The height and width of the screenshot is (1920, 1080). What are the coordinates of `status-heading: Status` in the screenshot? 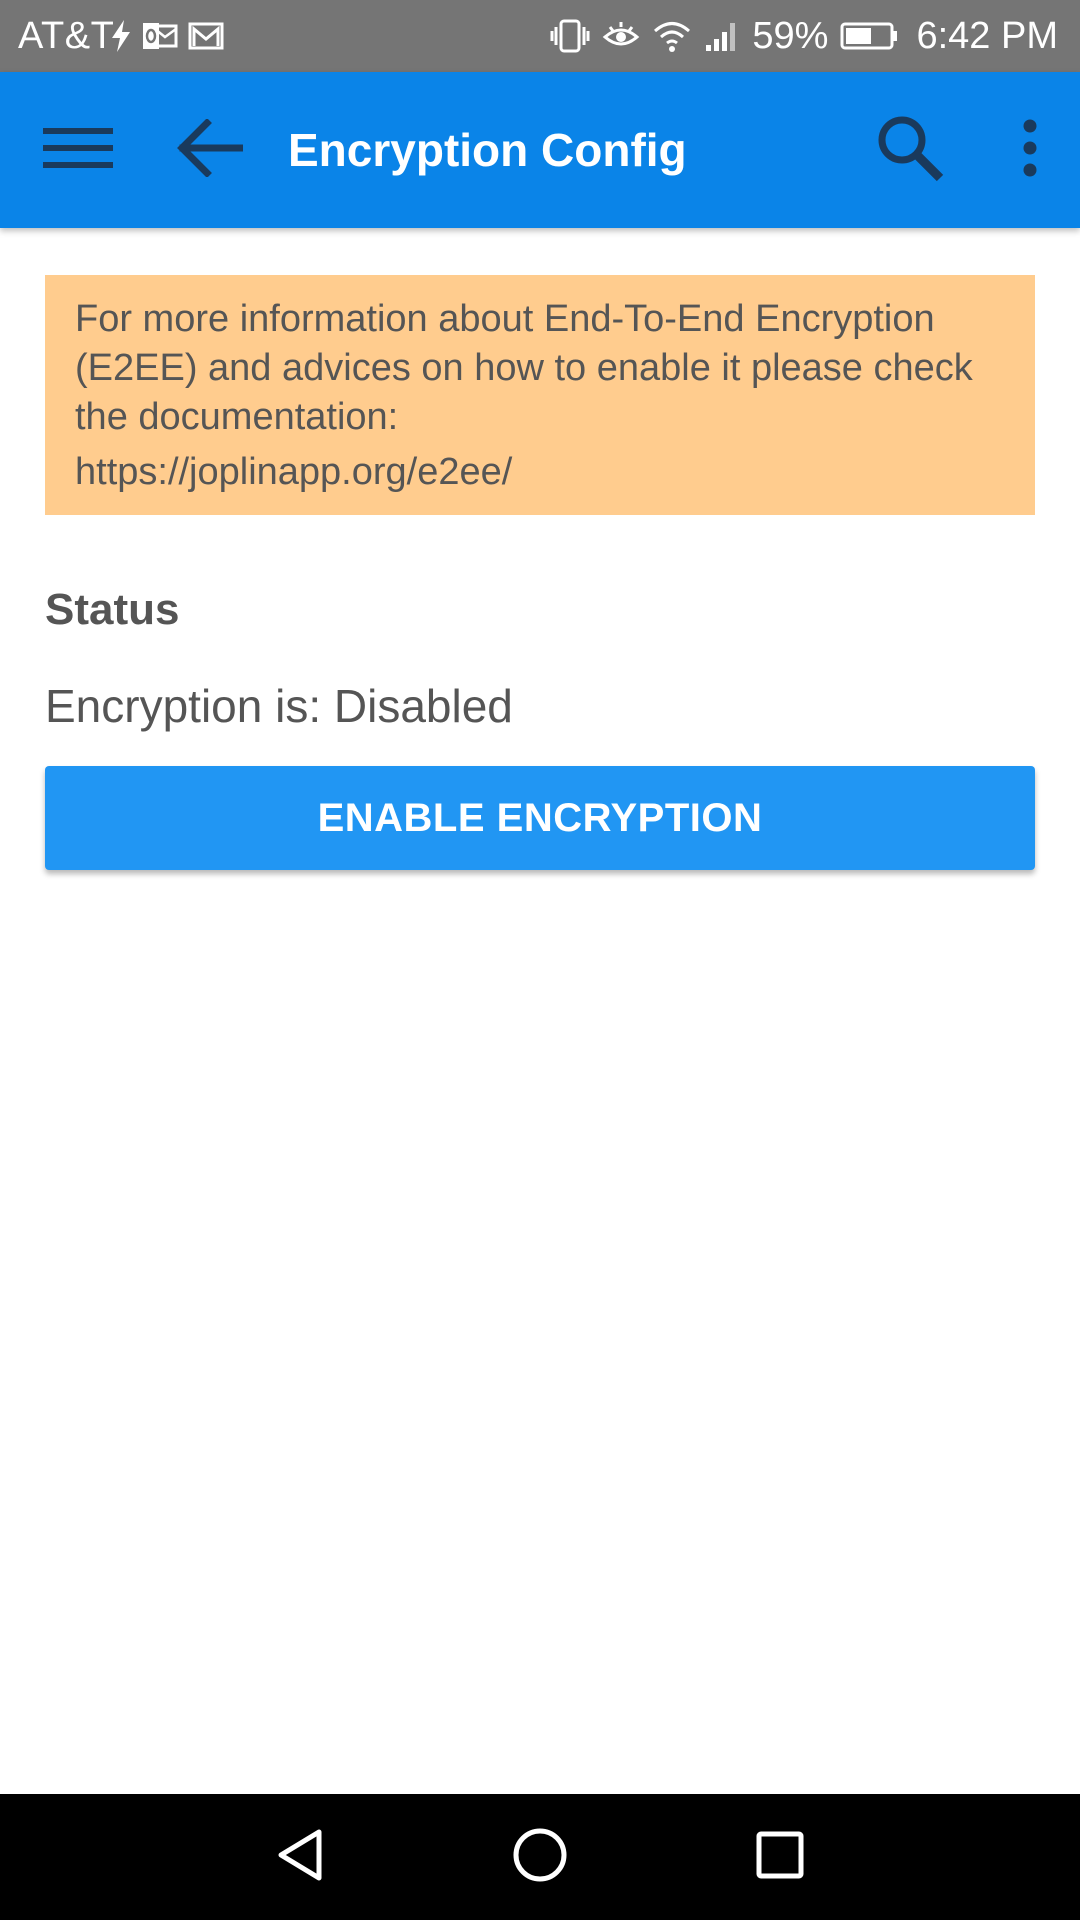 It's located at (112, 609).